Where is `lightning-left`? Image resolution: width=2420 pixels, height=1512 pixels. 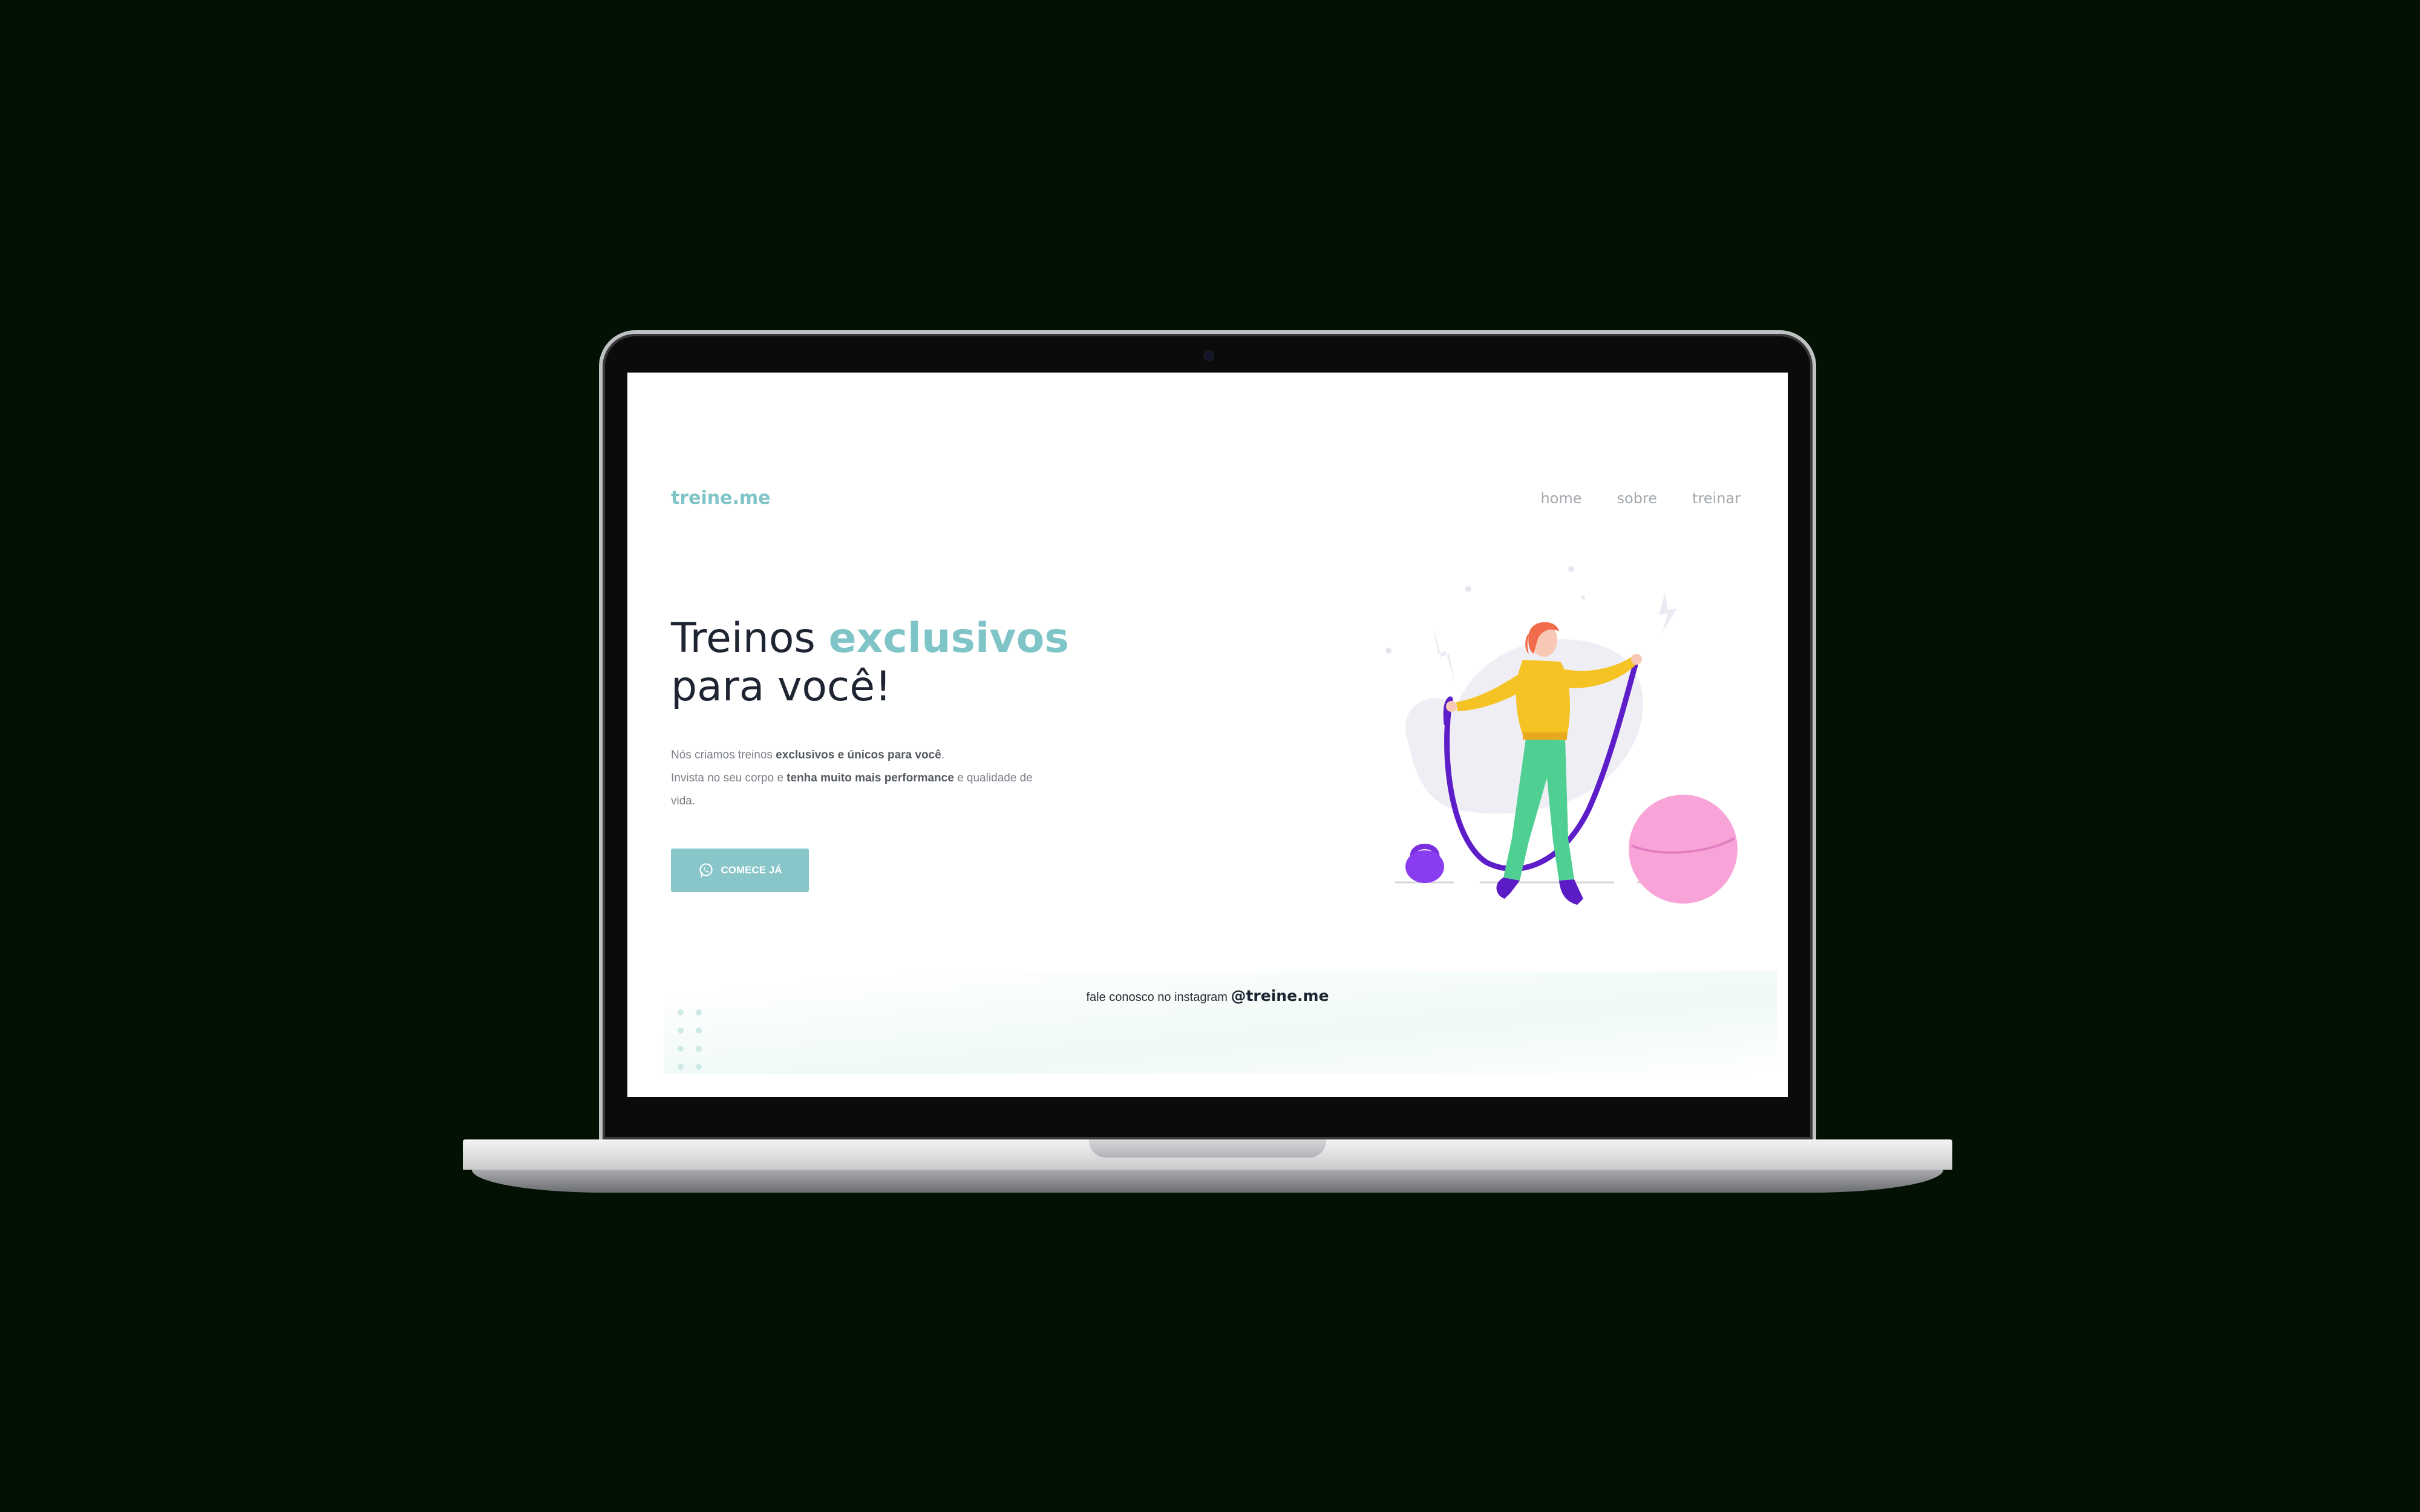
lightning-left is located at coordinates (1444, 654).